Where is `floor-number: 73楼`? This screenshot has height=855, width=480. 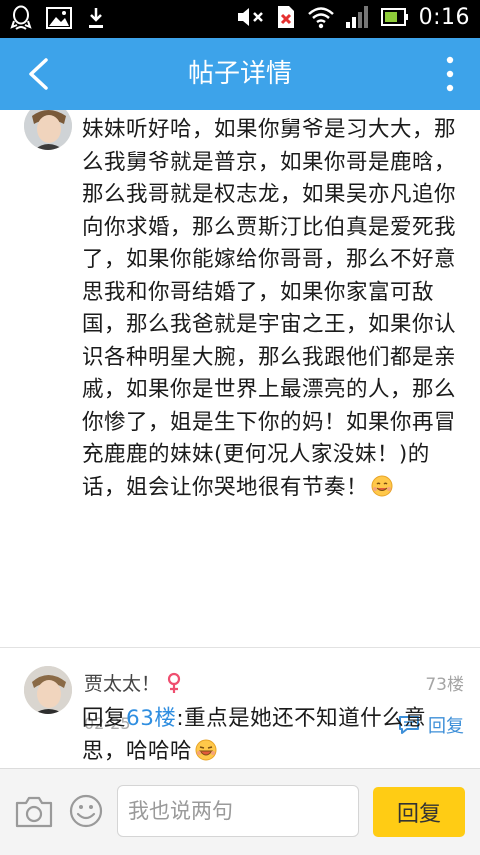 floor-number: 73楼 is located at coordinates (444, 685).